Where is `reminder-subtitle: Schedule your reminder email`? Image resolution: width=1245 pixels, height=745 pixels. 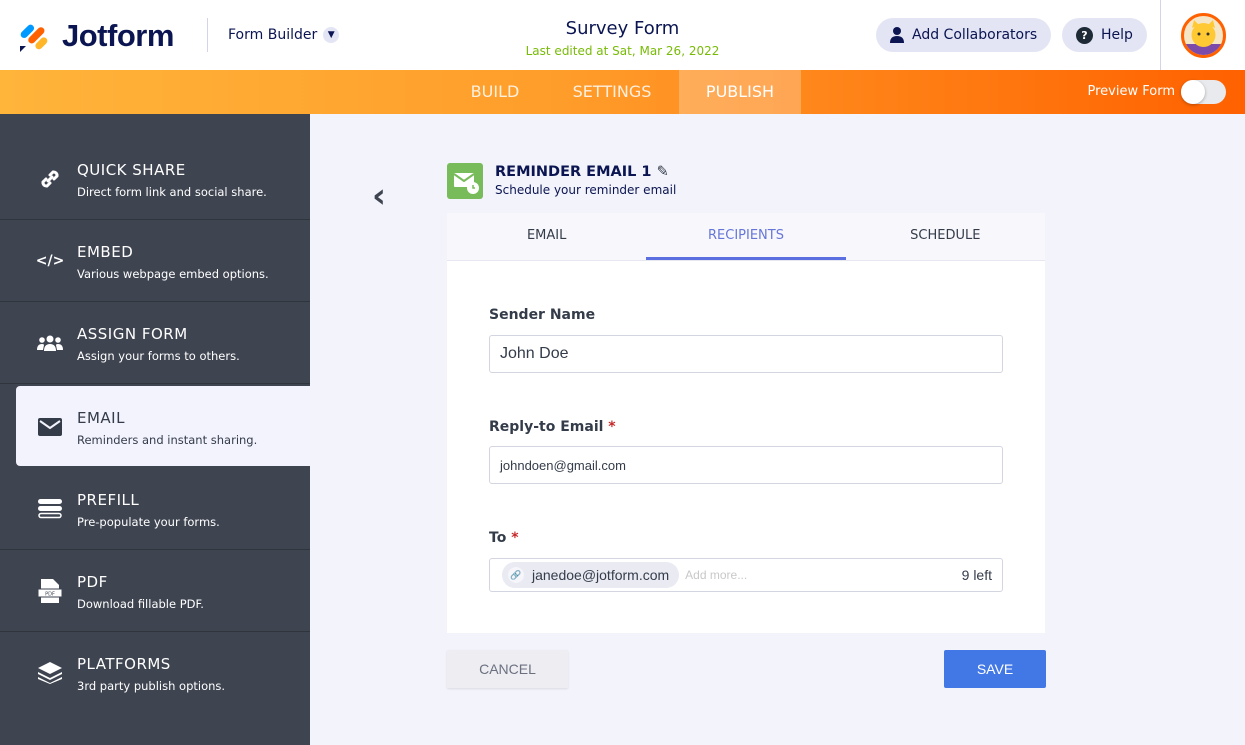
reminder-subtitle: Schedule your reminder email is located at coordinates (586, 190).